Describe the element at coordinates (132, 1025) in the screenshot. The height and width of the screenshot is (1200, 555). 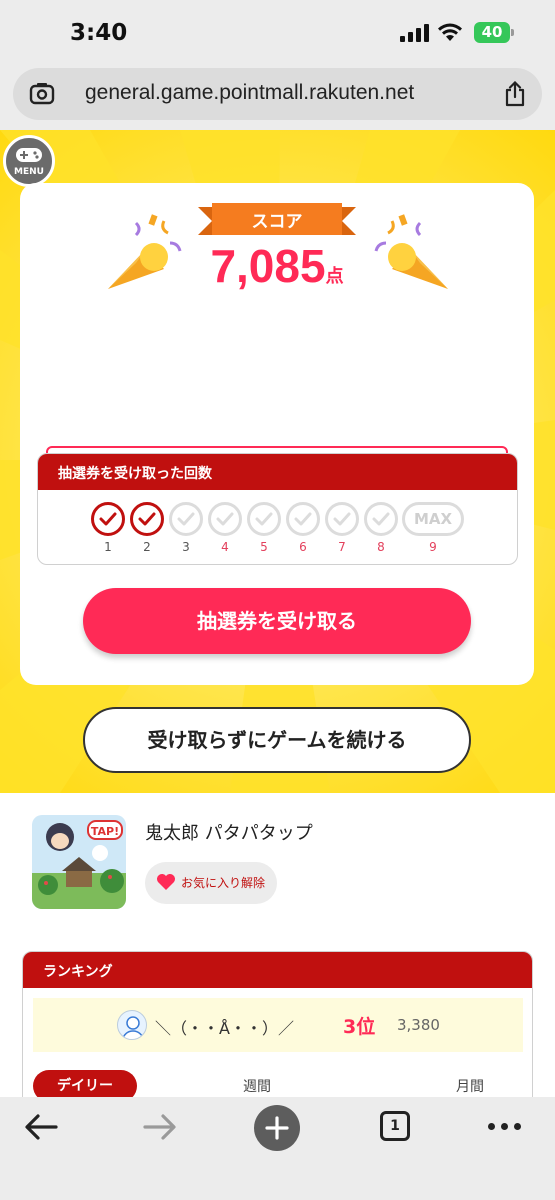
I see `avatar` at that location.